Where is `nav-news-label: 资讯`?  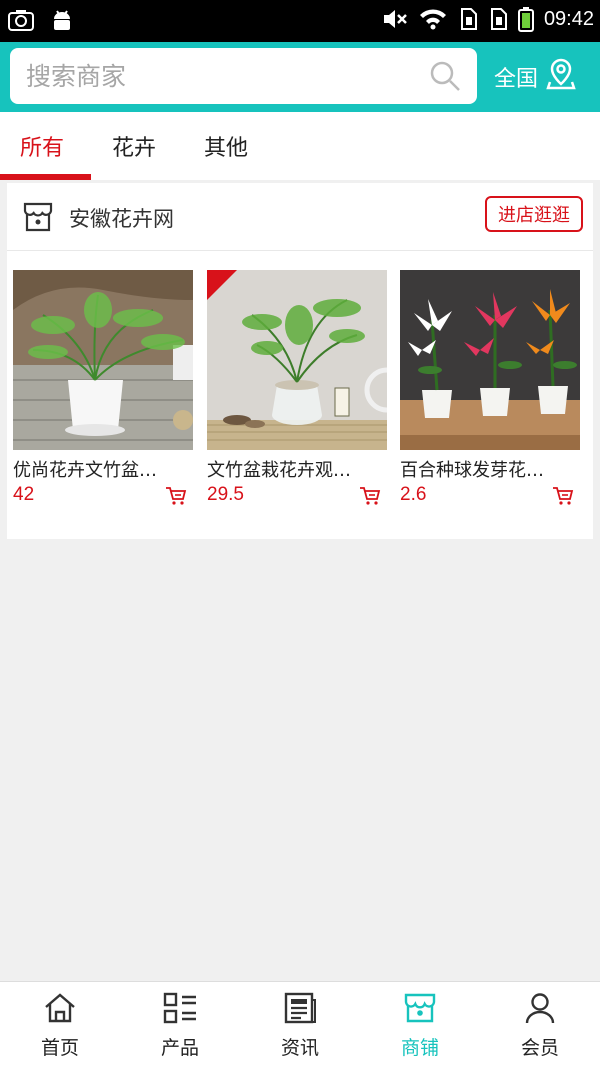
nav-news-label: 资讯 is located at coordinates (299, 1048).